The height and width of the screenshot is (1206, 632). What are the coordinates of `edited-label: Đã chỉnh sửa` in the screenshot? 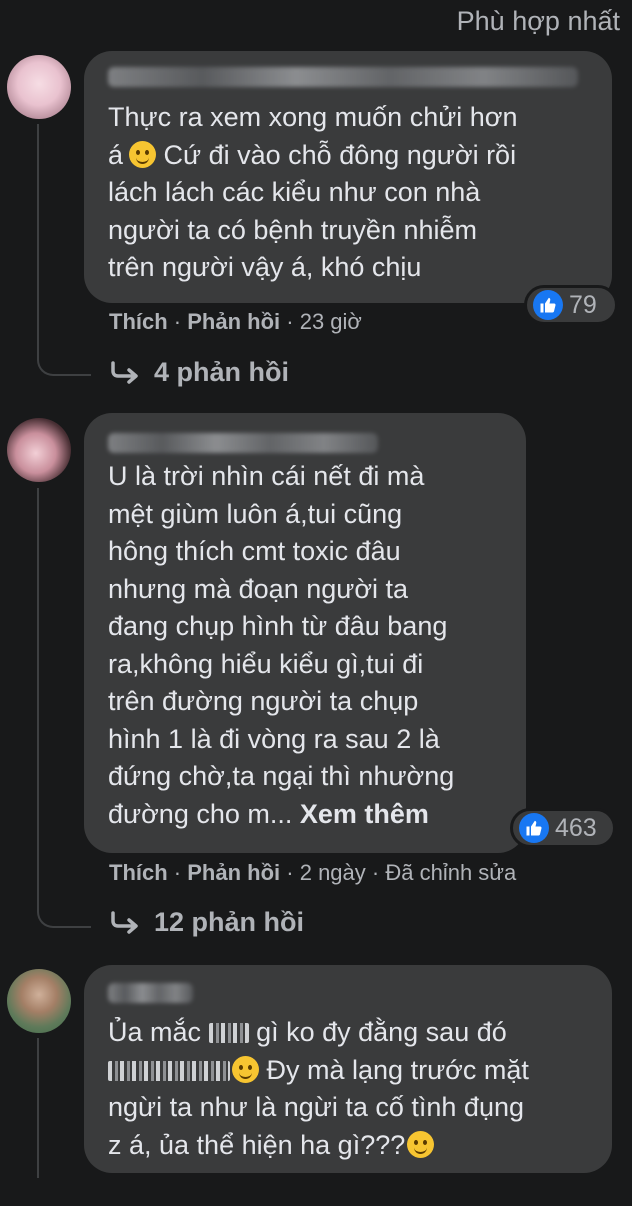 It's located at (451, 872).